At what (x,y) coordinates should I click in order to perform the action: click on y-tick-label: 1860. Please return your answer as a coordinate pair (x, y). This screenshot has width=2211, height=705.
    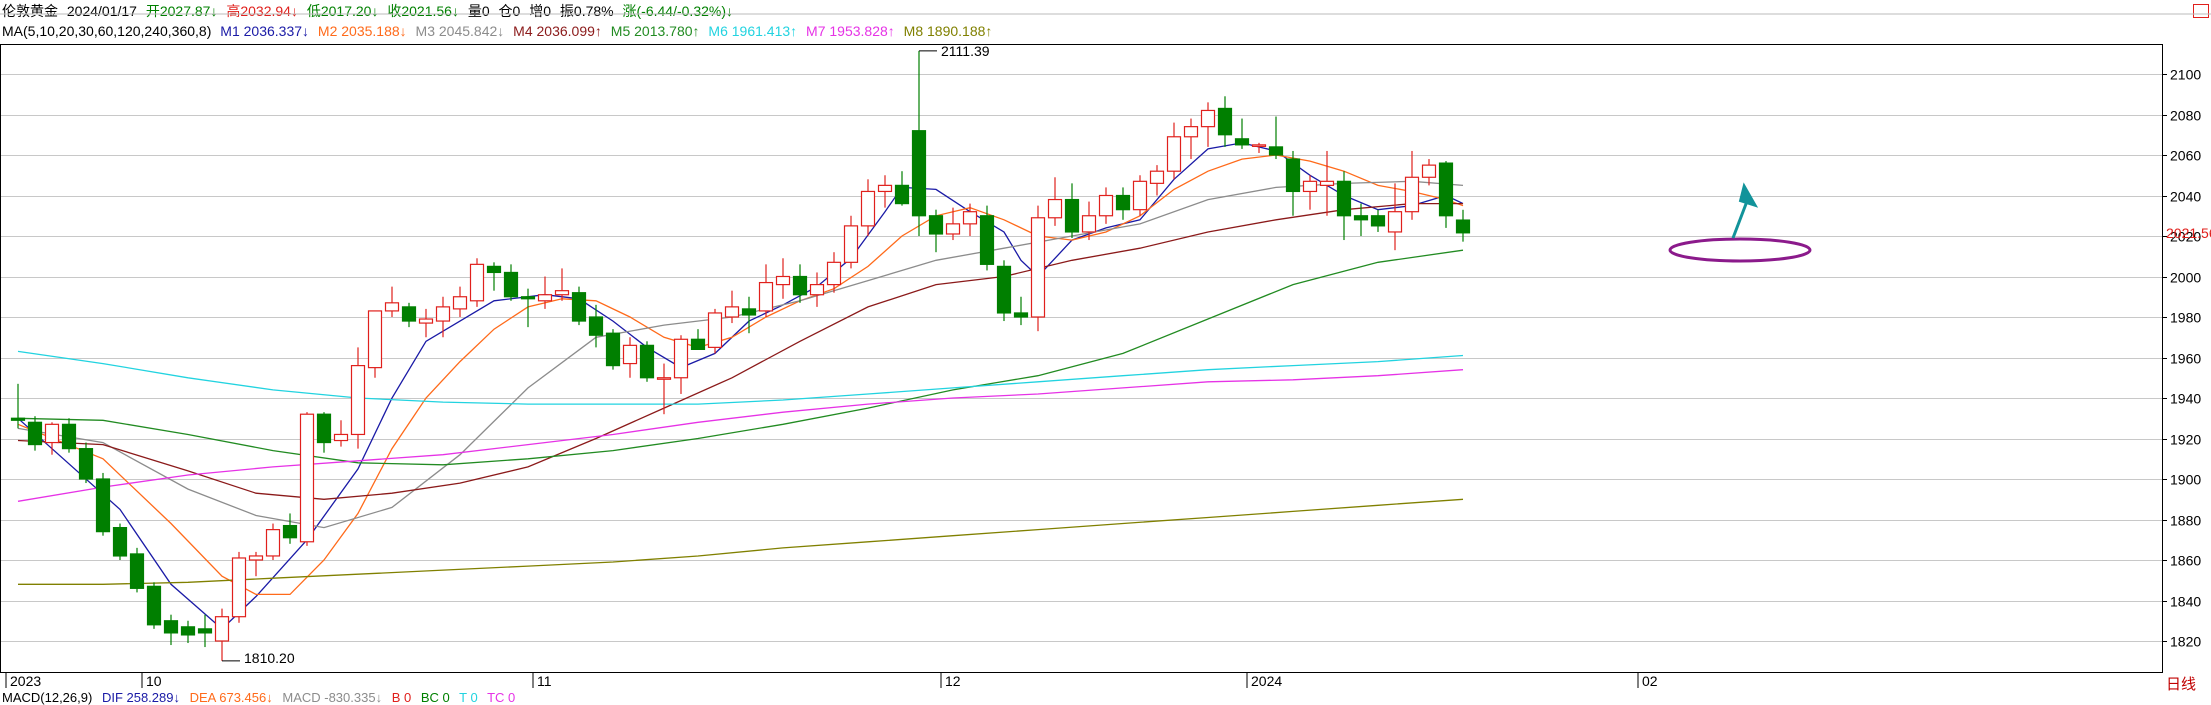
    Looking at the image, I should click on (2185, 561).